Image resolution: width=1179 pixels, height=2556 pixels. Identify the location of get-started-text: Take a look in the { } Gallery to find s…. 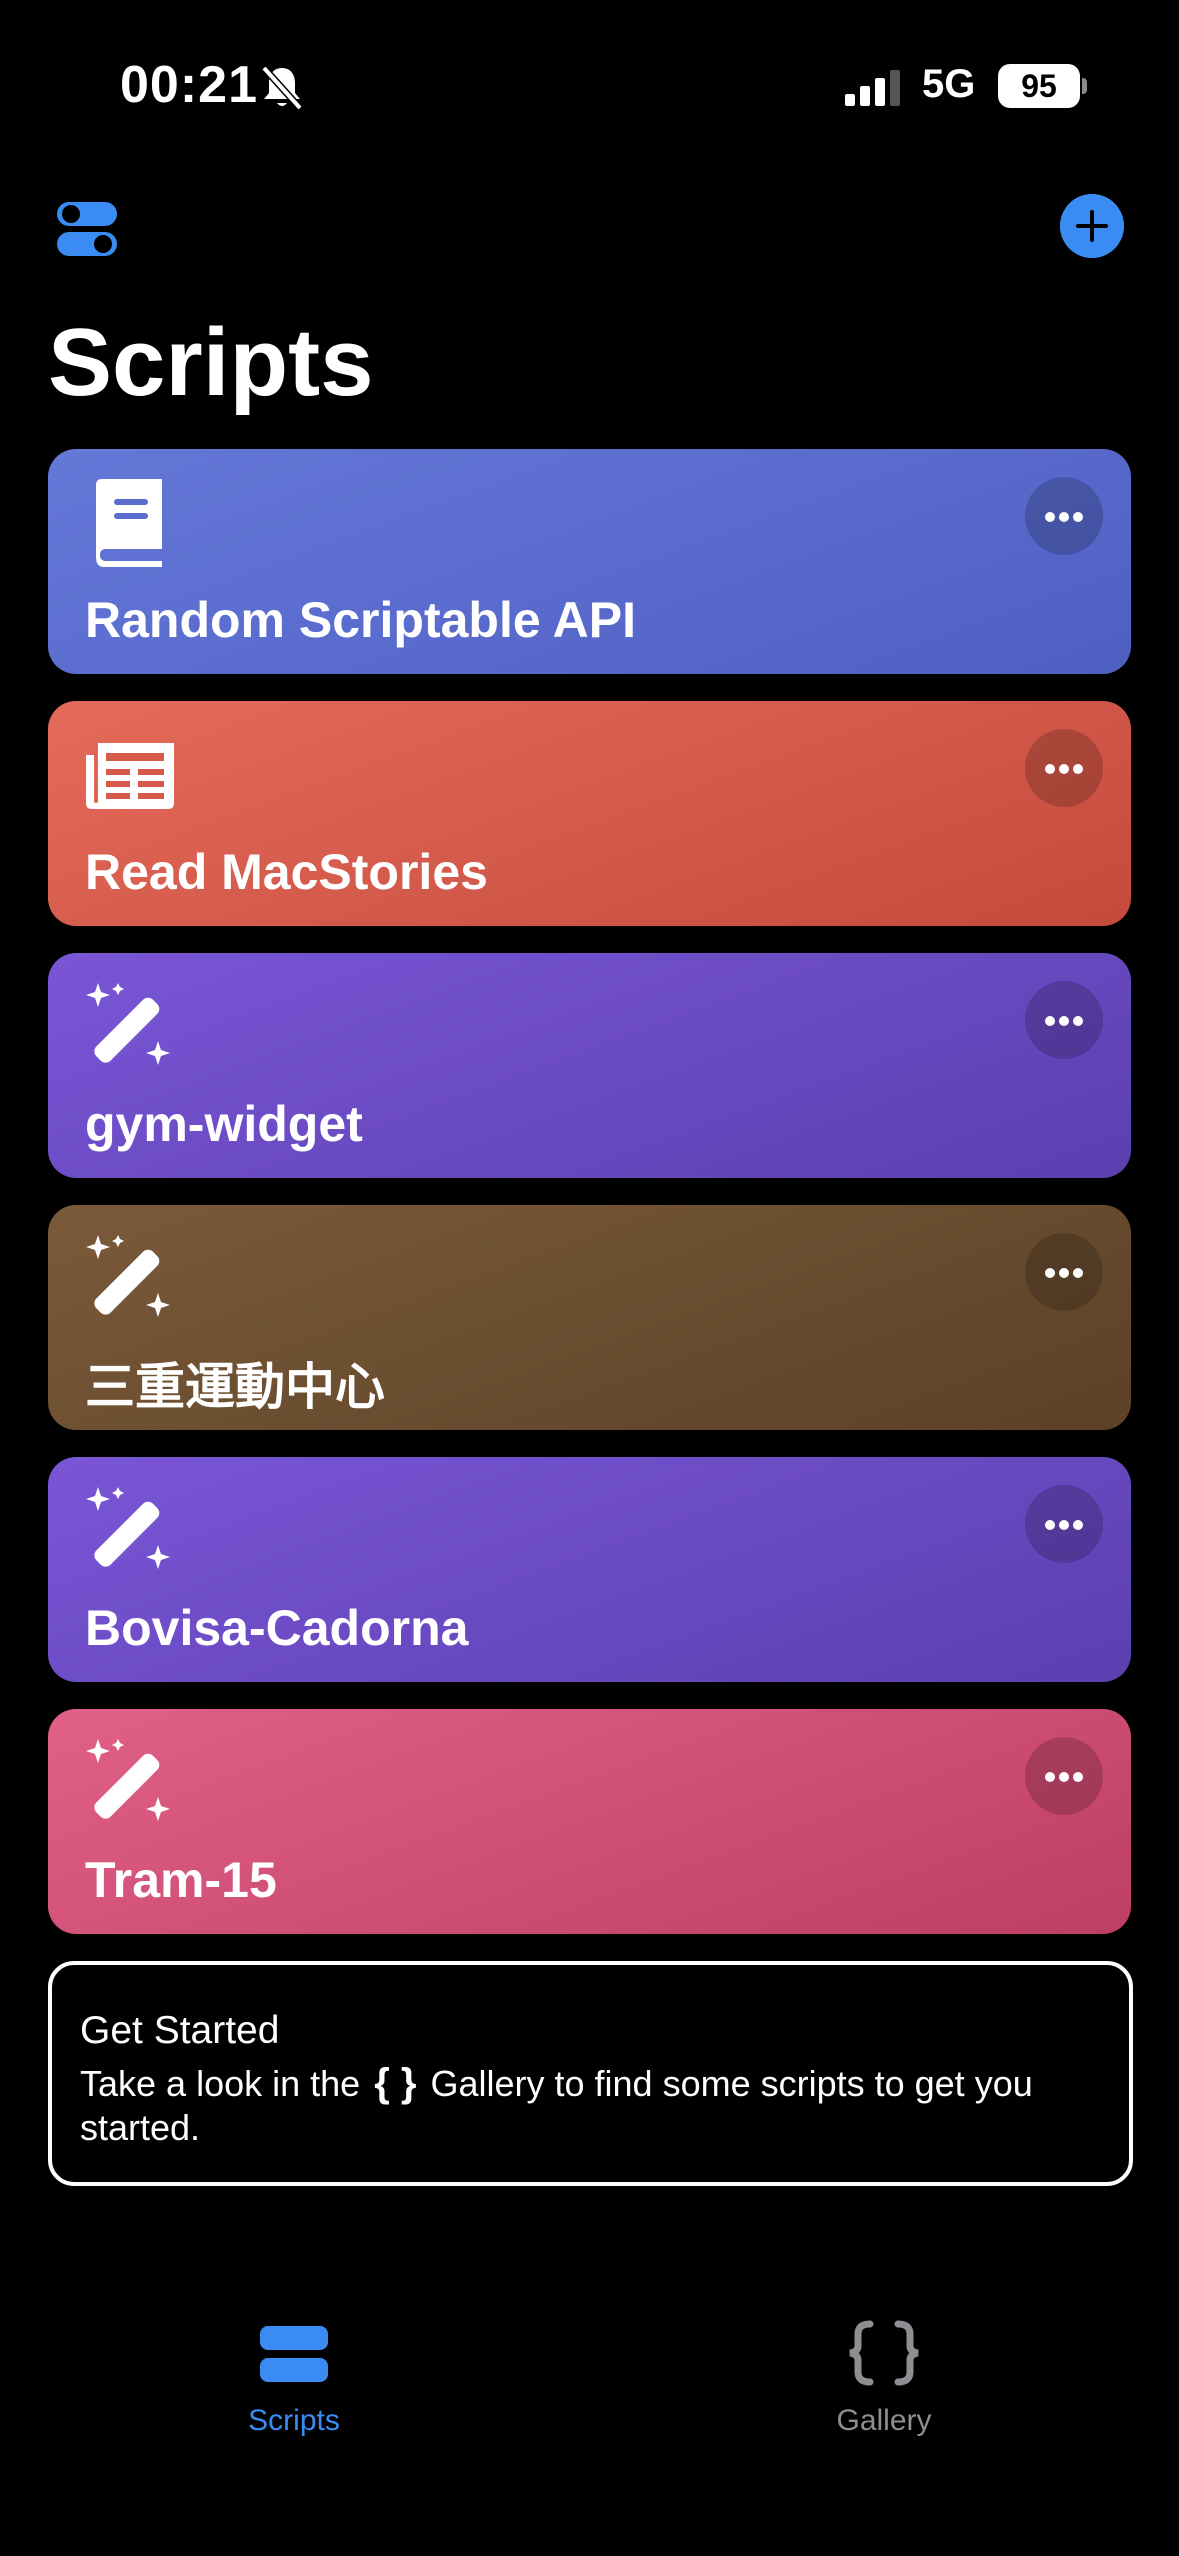
(570, 2105).